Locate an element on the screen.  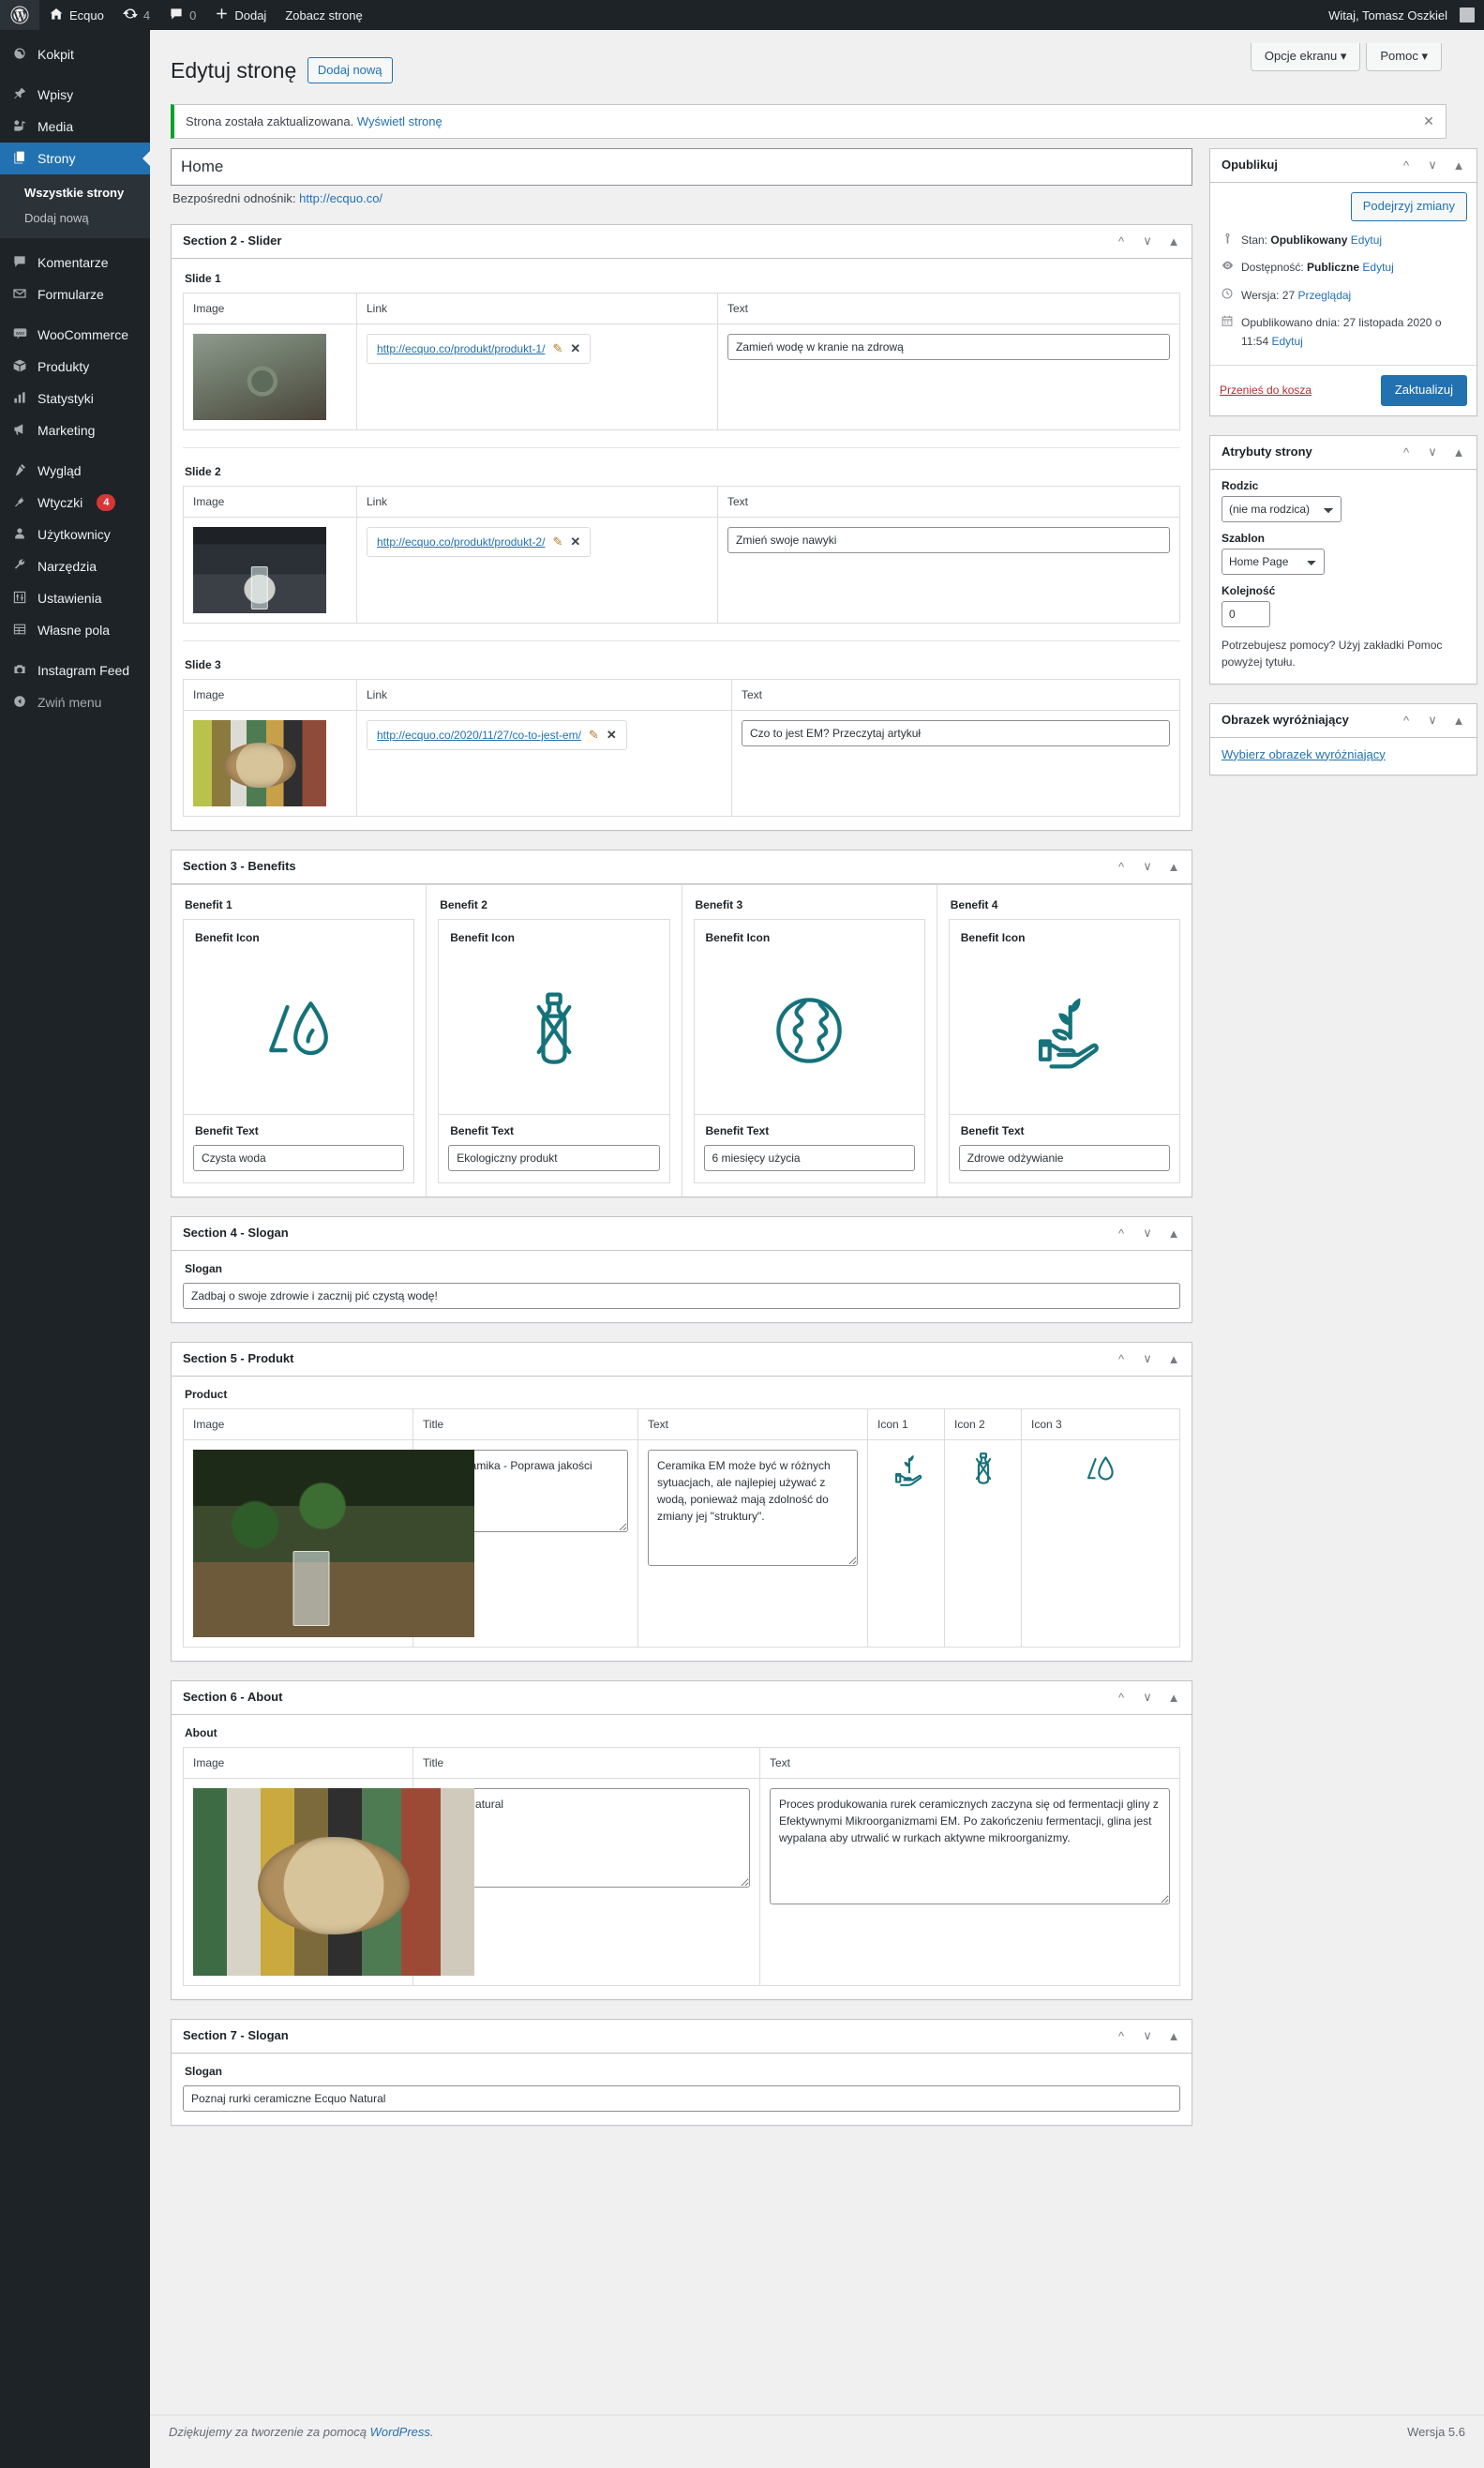
sidebar-item-strony: Strony is located at coordinates (75, 158).